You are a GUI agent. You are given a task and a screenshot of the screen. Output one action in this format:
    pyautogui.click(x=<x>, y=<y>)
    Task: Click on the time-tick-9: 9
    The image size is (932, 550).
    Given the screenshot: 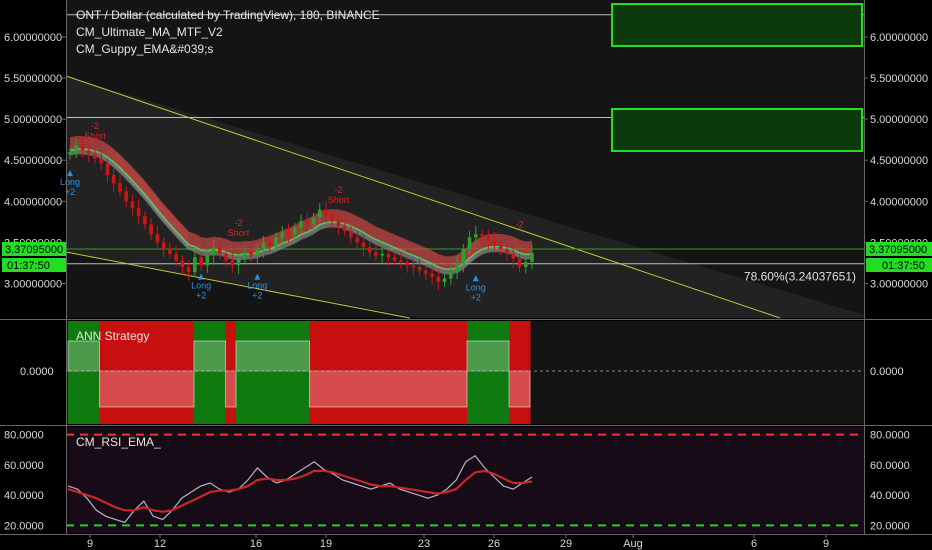 What is the action you would take?
    pyautogui.click(x=826, y=544)
    